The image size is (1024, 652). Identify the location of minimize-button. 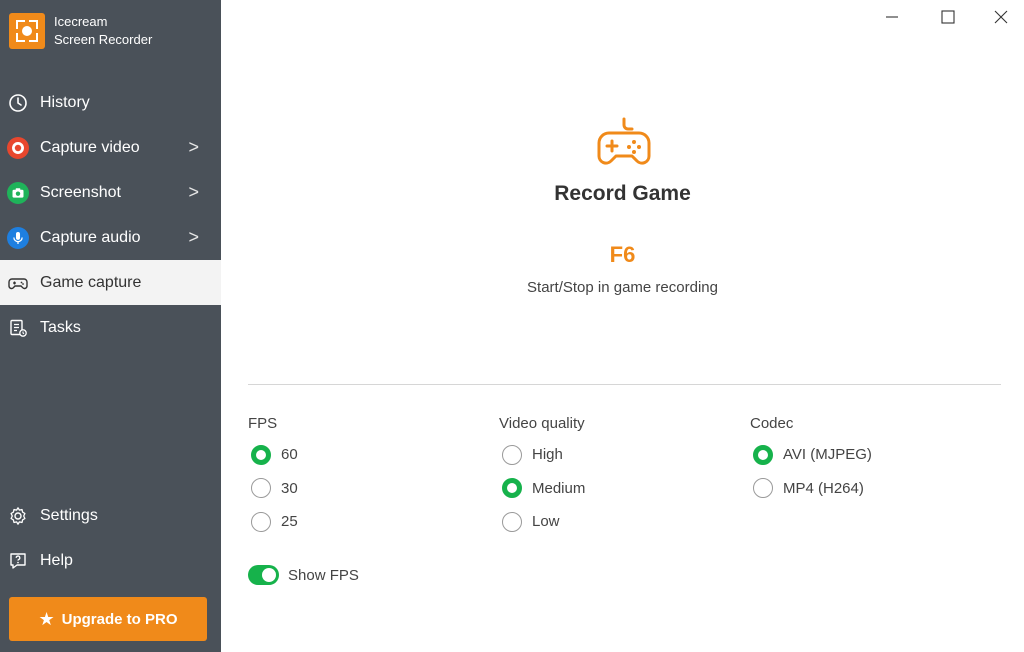
(892, 17).